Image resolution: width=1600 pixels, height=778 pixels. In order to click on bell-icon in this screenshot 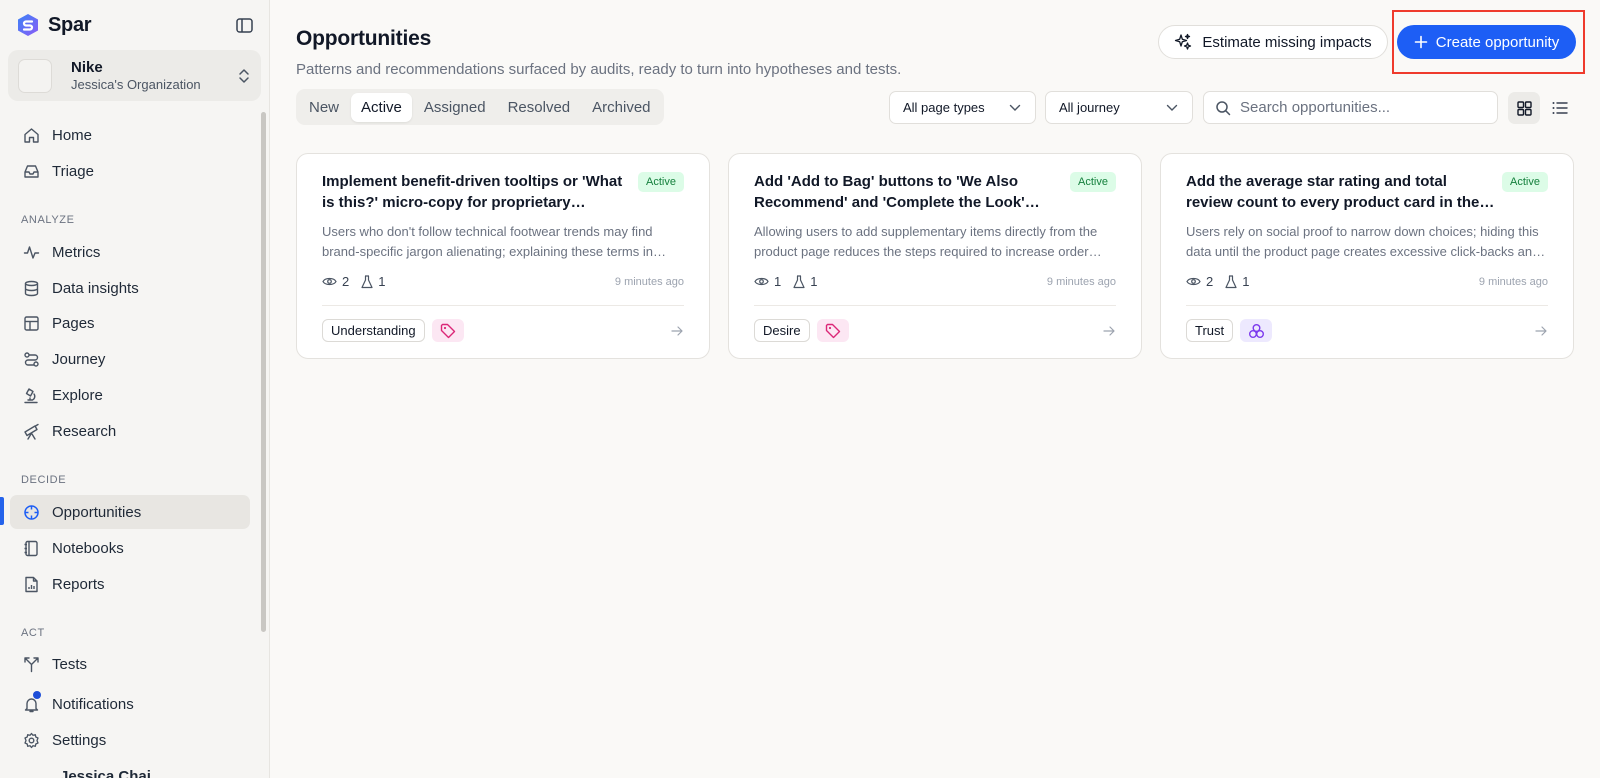, I will do `click(31, 702)`.